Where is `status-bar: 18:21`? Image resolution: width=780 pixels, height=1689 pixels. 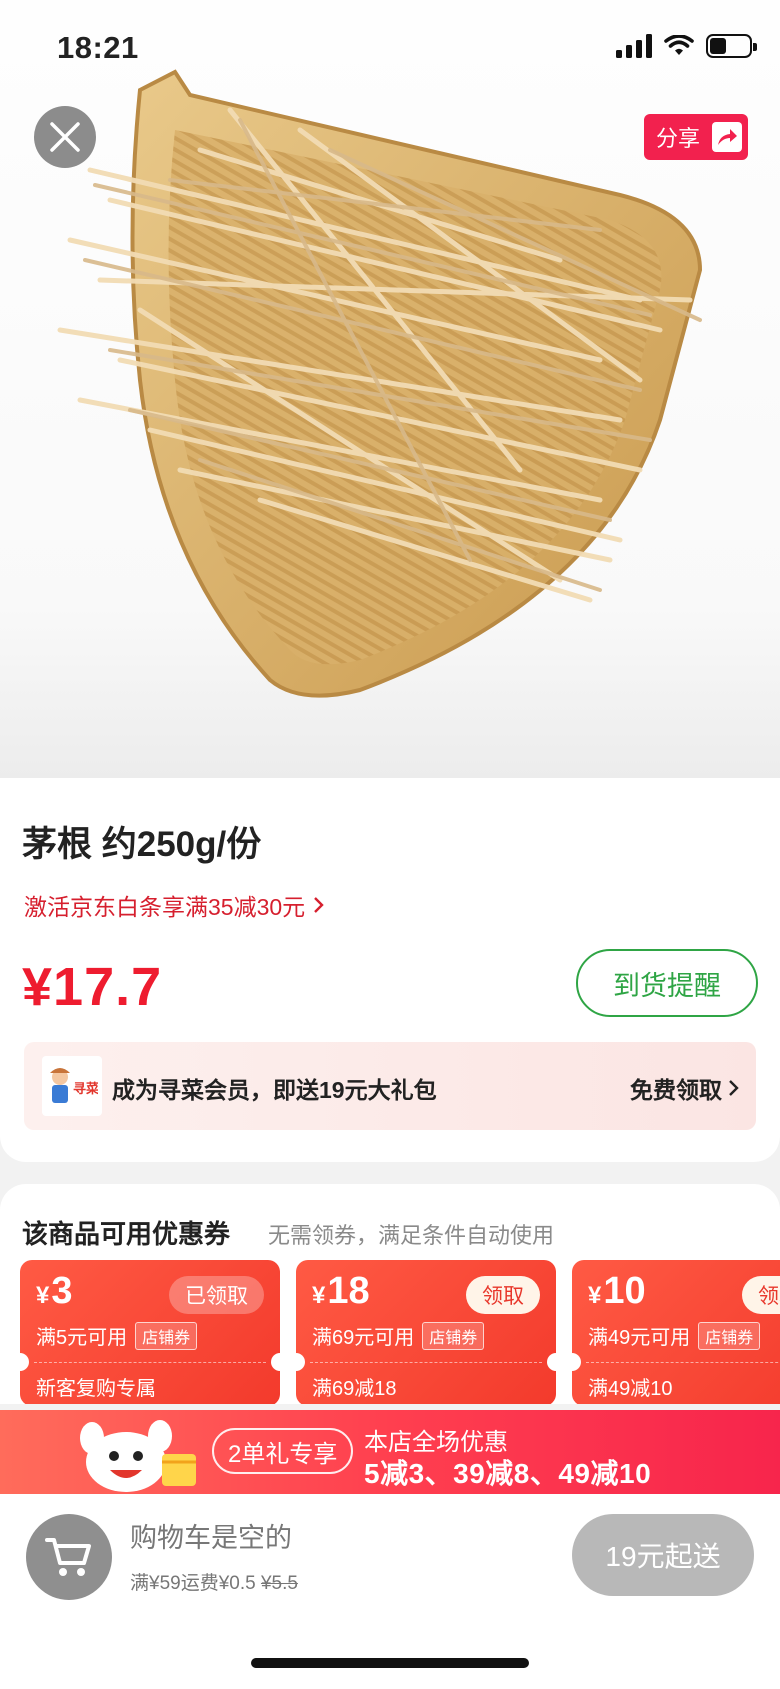
status-bar: 18:21 is located at coordinates (390, 48).